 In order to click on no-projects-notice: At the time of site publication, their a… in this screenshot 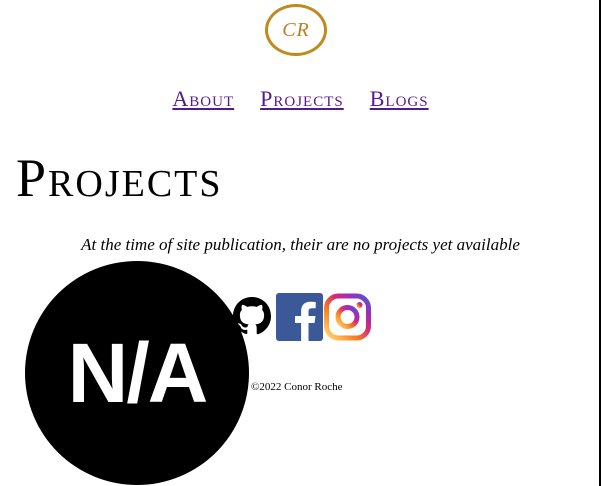, I will do `click(300, 244)`.